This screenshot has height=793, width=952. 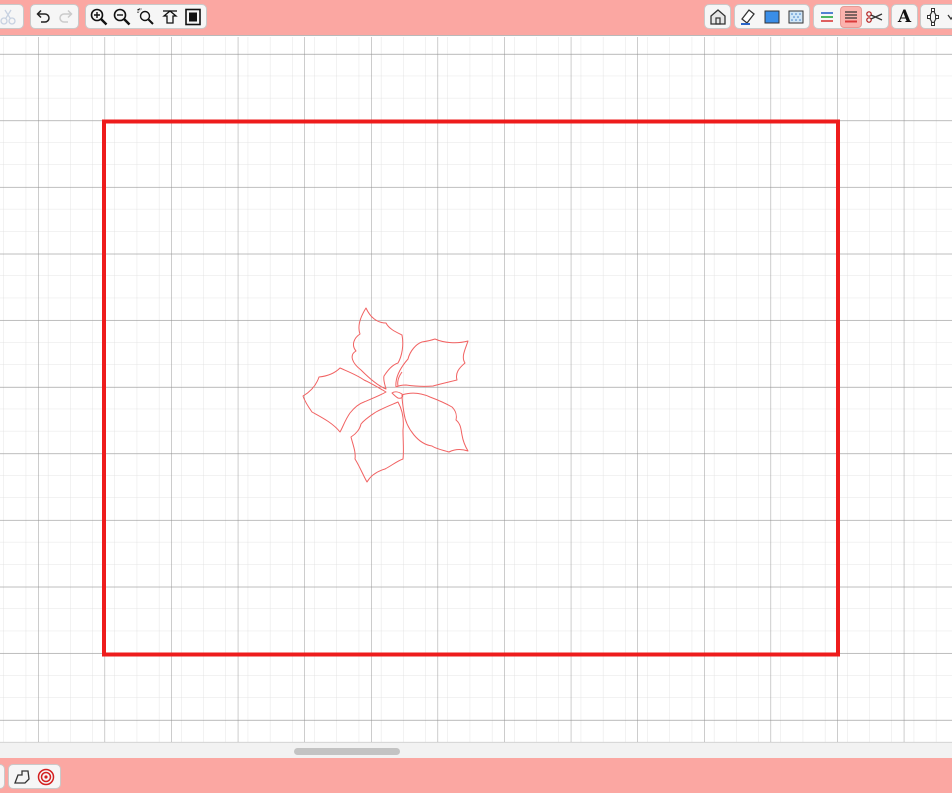 I want to click on fill-tool-group, so click(x=772, y=16).